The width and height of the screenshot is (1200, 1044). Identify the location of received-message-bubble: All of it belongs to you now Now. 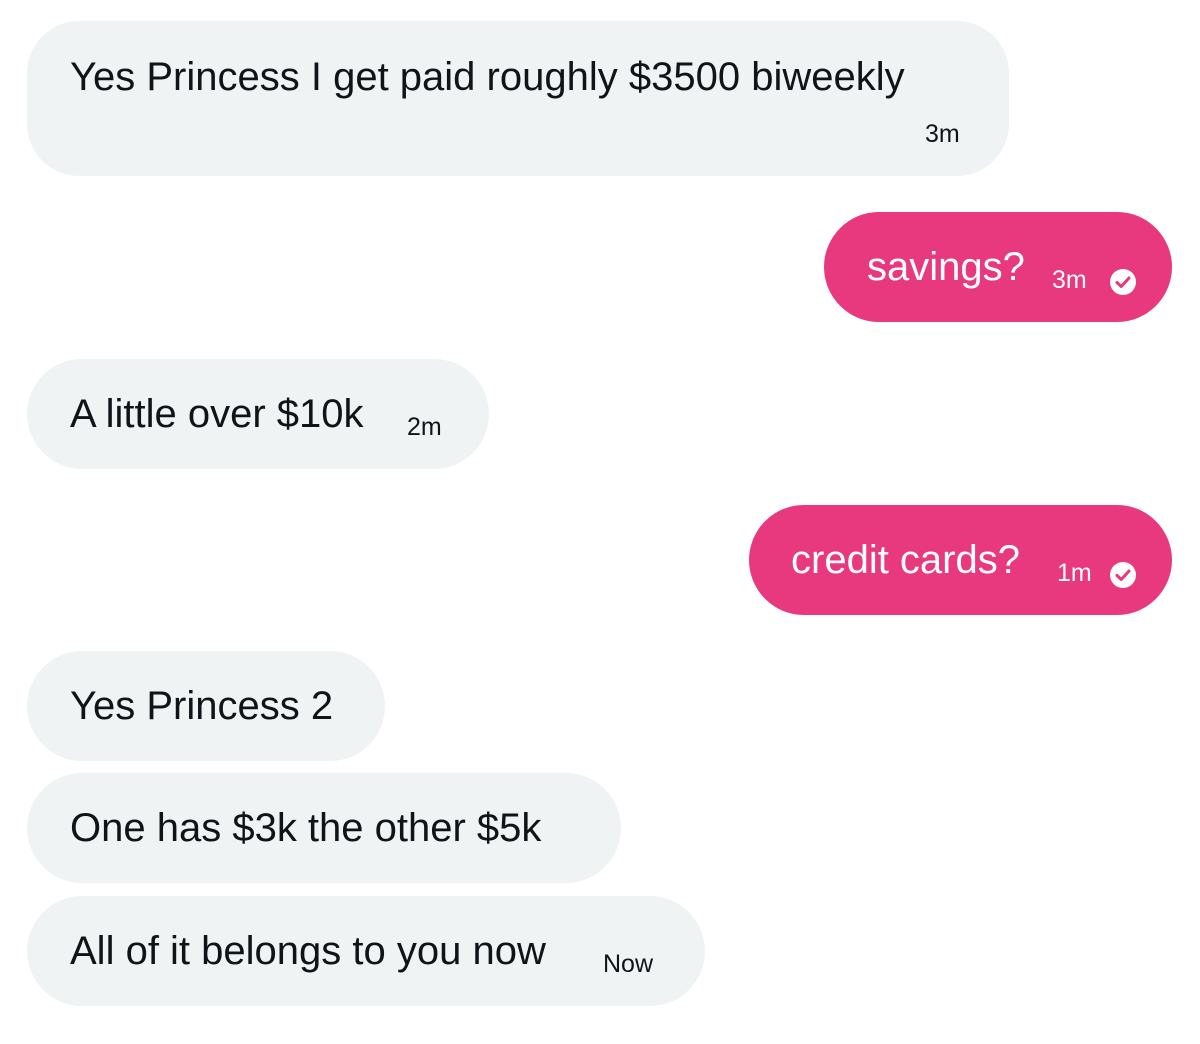
(366, 951).